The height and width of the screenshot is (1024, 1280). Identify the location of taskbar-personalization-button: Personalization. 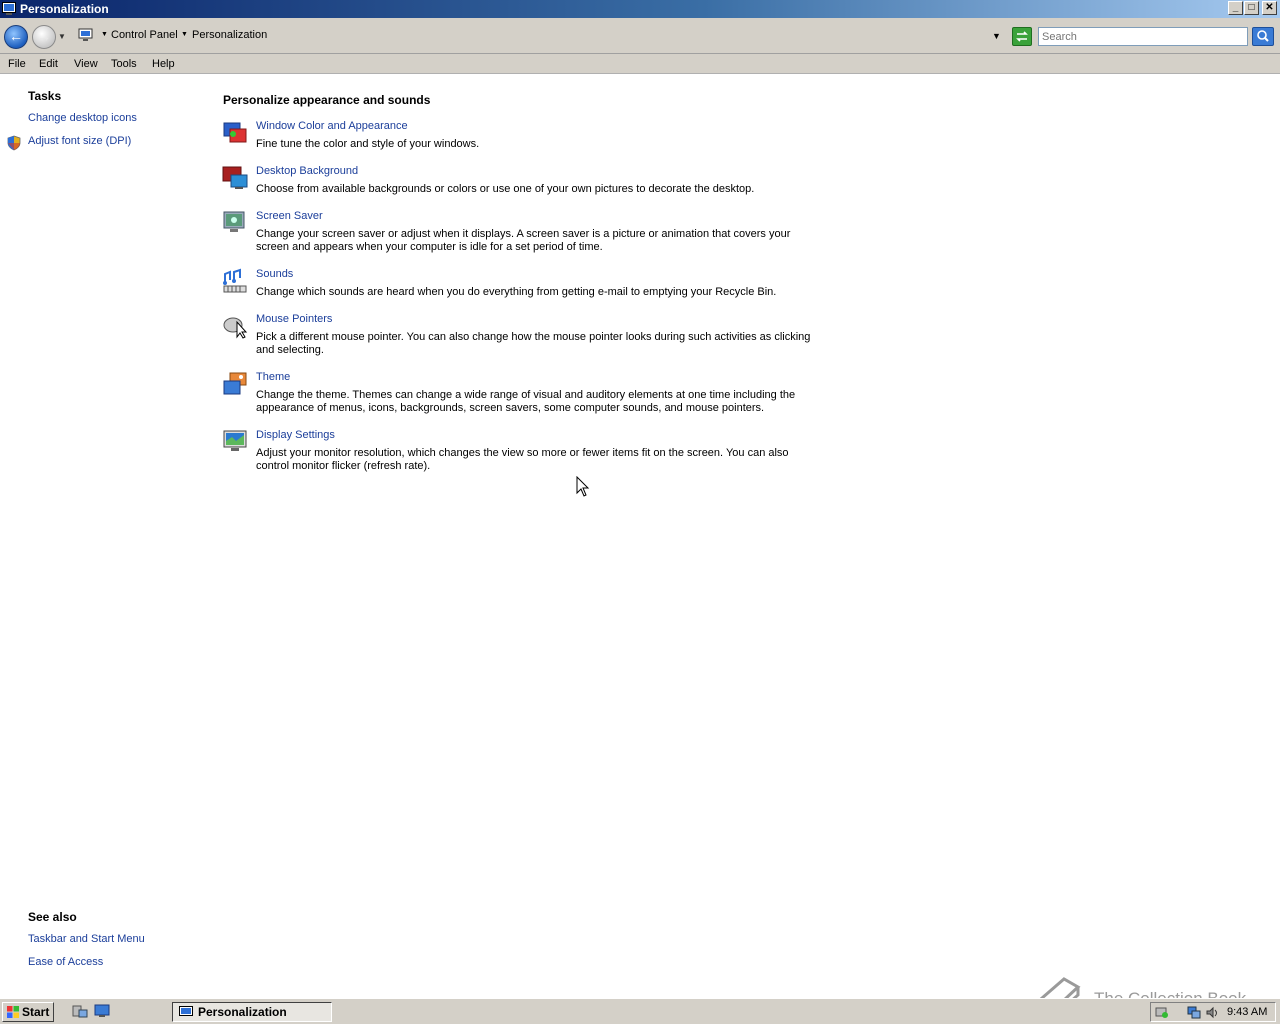
(252, 1012).